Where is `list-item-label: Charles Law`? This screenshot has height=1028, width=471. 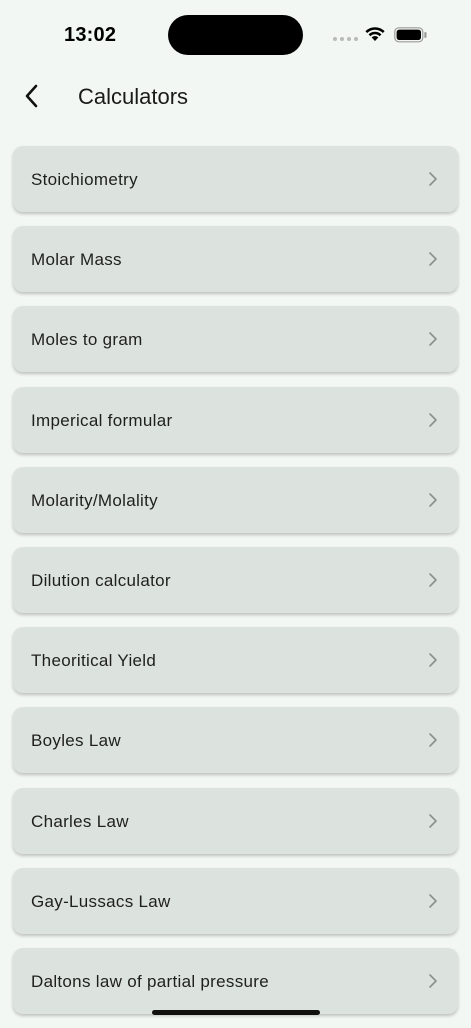
list-item-label: Charles Law is located at coordinates (80, 821).